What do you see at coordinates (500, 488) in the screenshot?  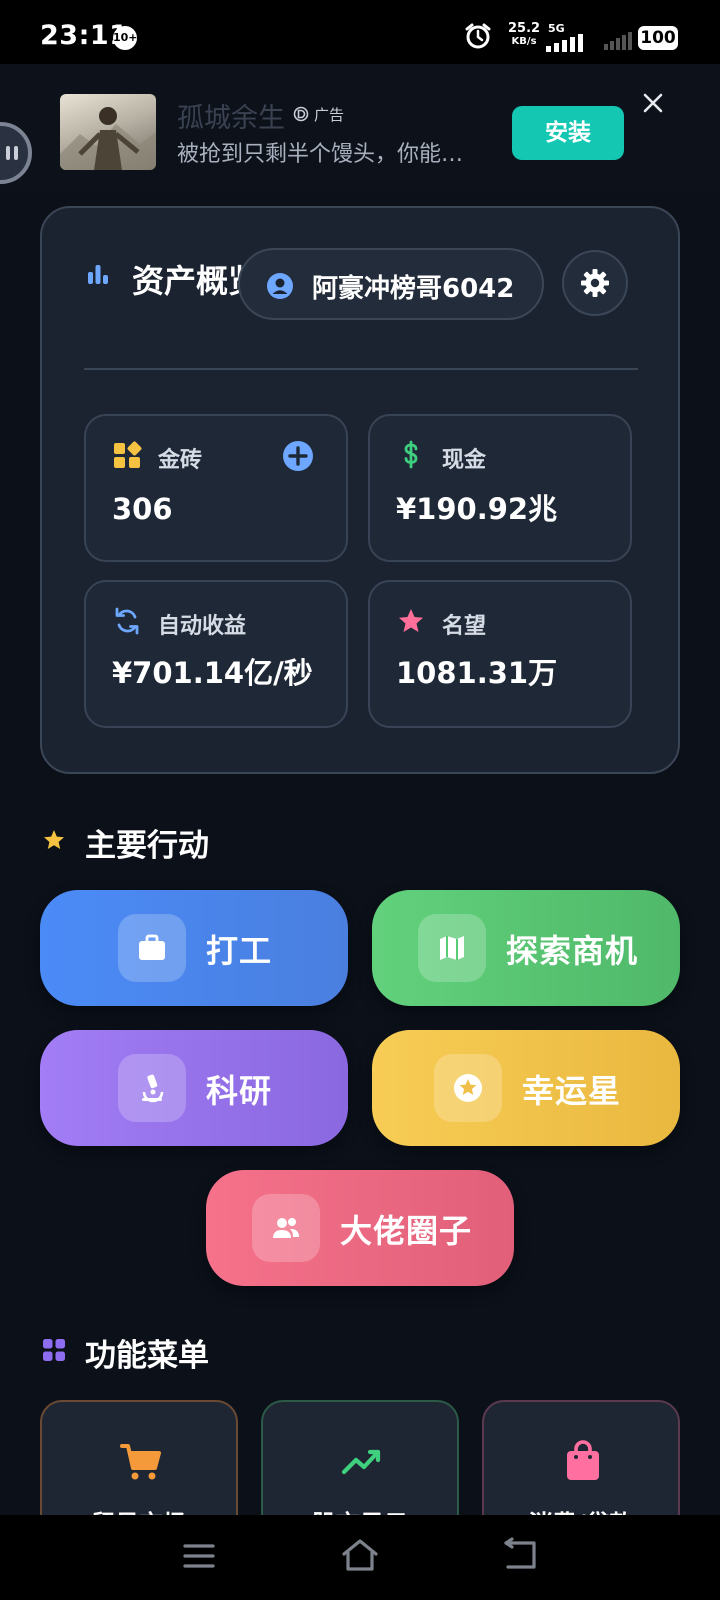 I see `stat-cash: 现金 ¥190.92兆` at bounding box center [500, 488].